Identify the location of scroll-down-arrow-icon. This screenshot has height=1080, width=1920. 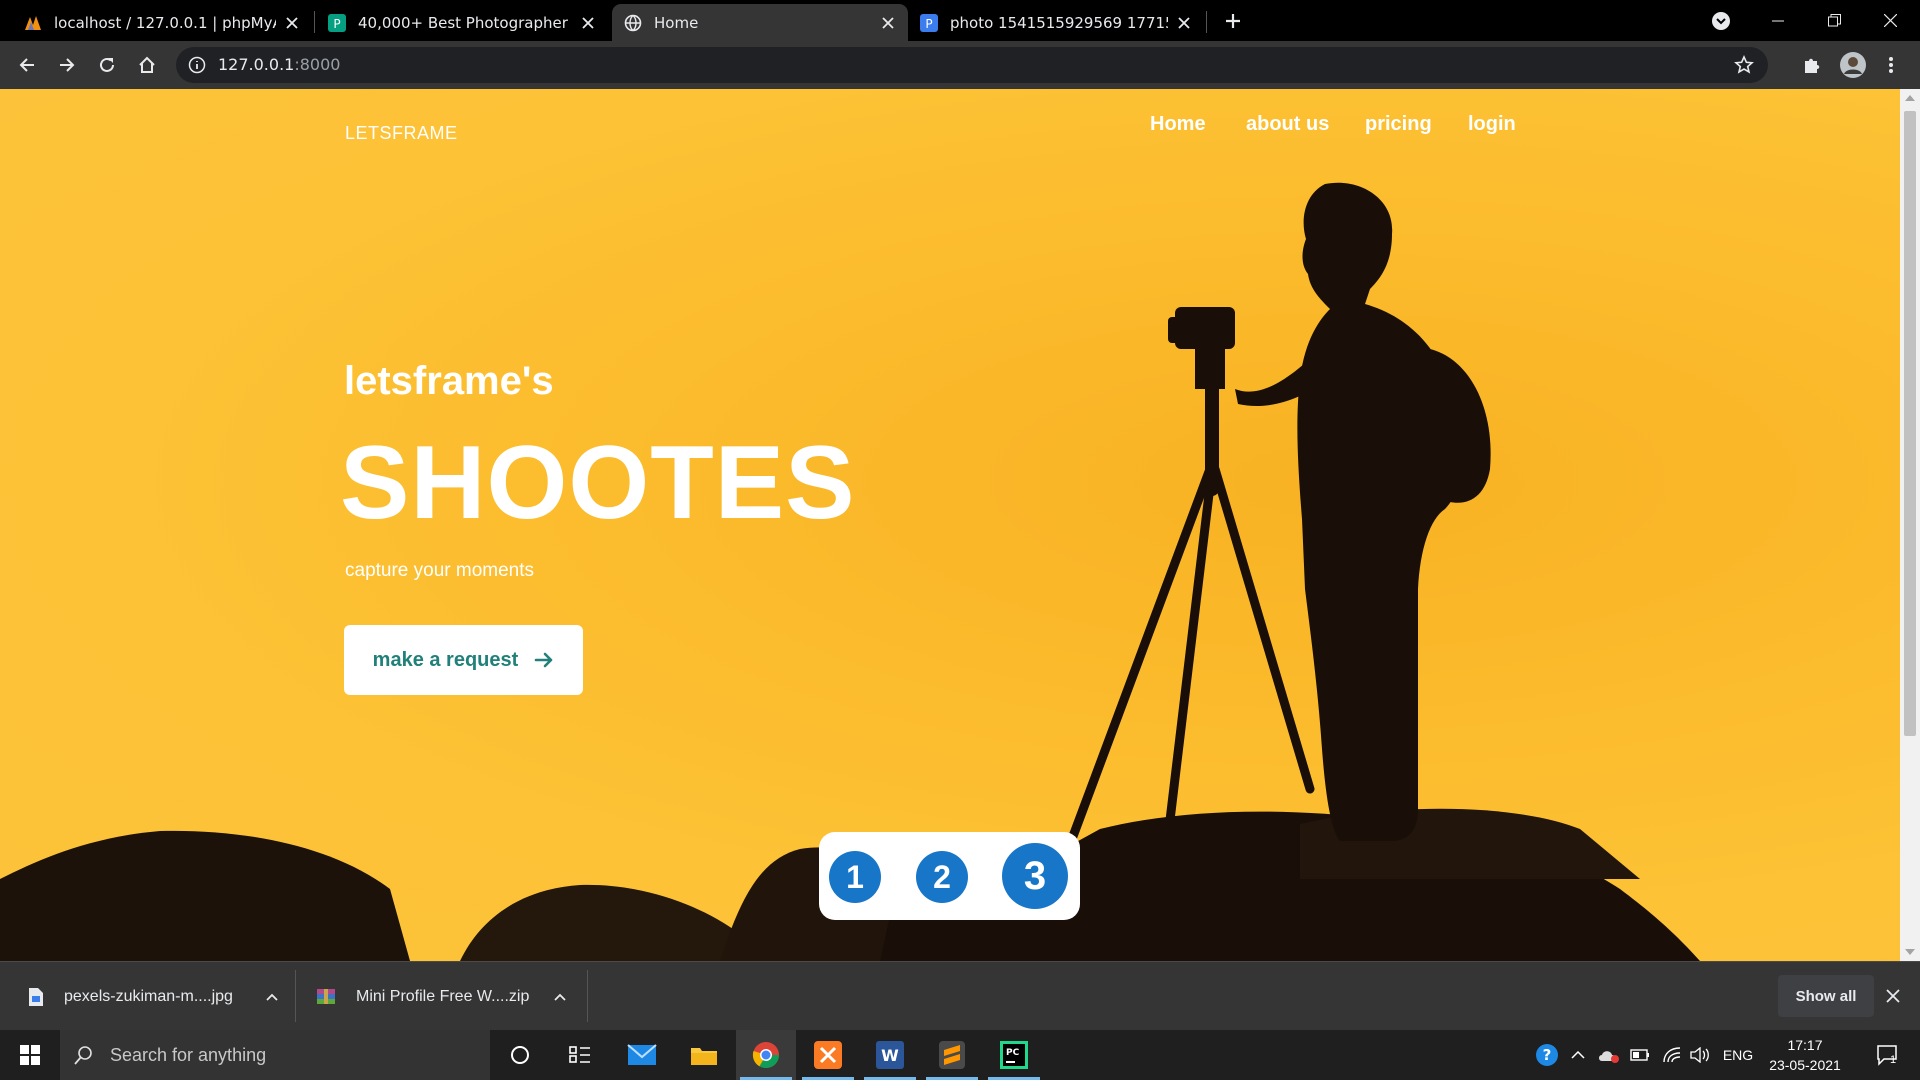
(1910, 952).